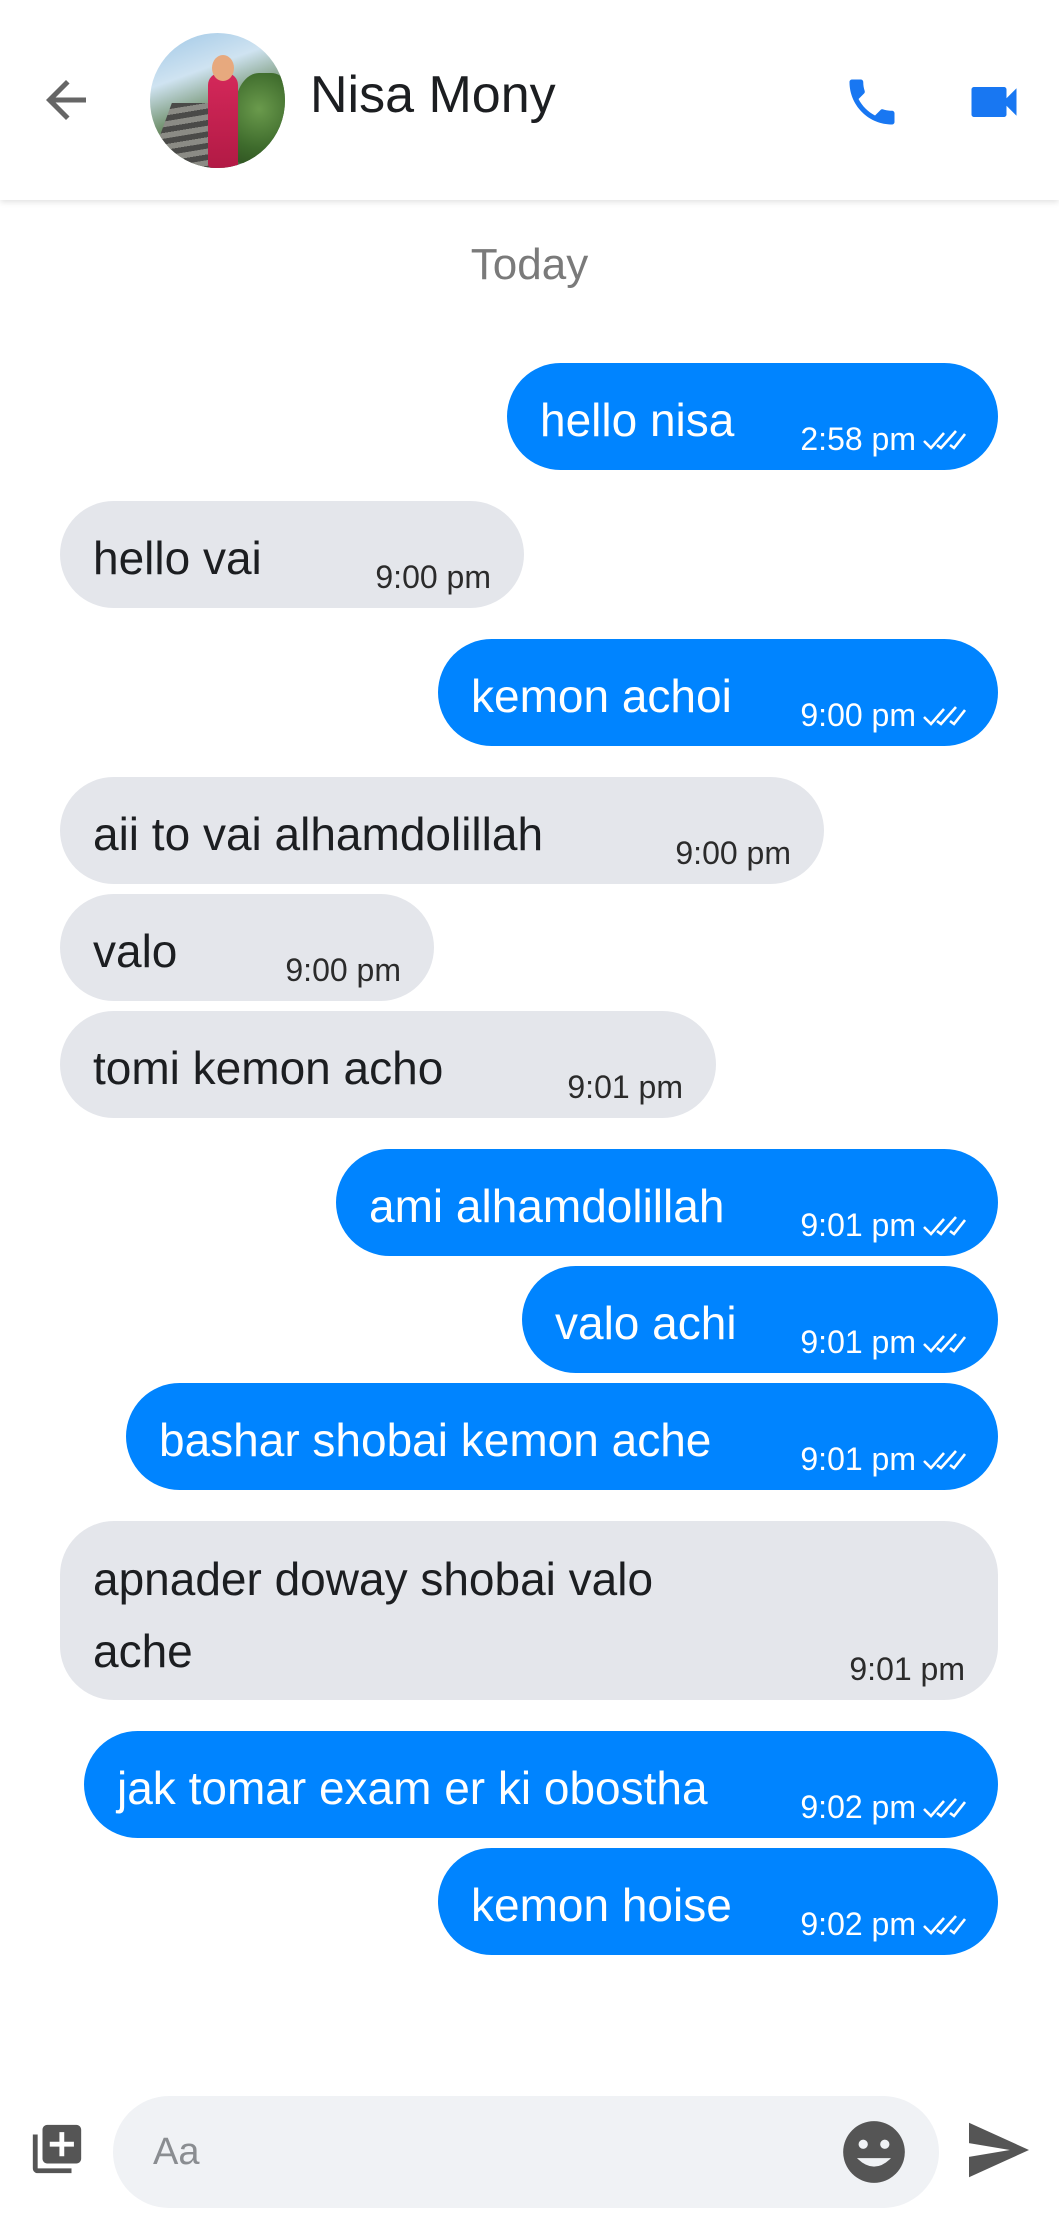 Image resolution: width=1059 pixels, height=2235 pixels. Describe the element at coordinates (601, 696) in the screenshot. I see `message-text: kemon achoi` at that location.